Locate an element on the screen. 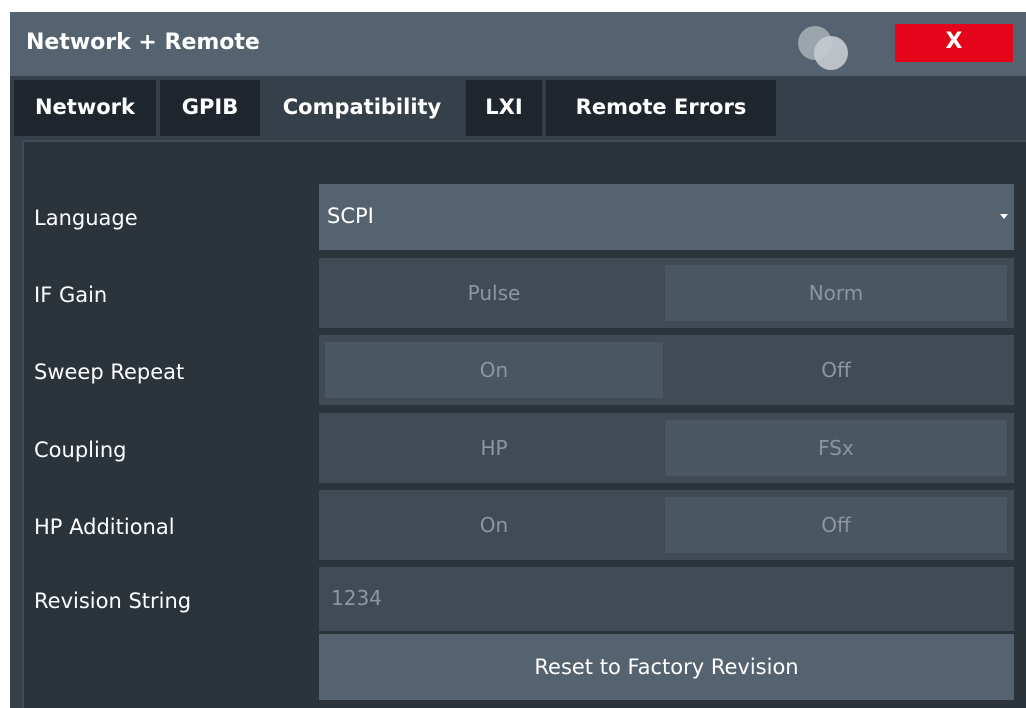  if-gain-toggle: Pulse Norm is located at coordinates (666, 293).